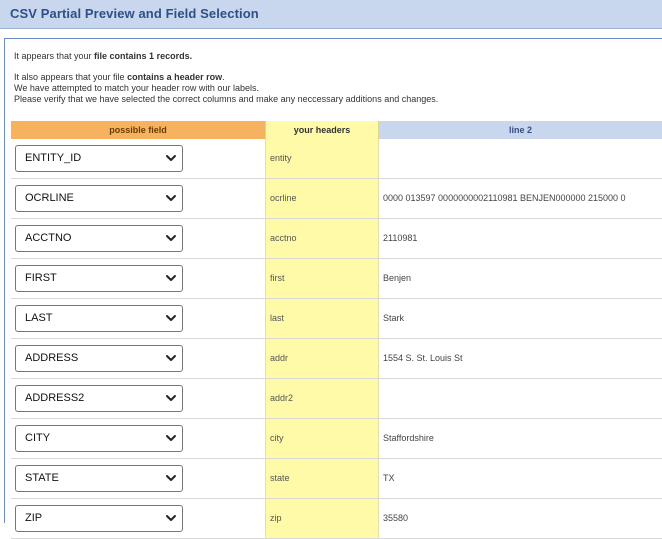 Image resolution: width=662 pixels, height=539 pixels. I want to click on possible-field-select: ENTITY_ID, so click(99, 158).